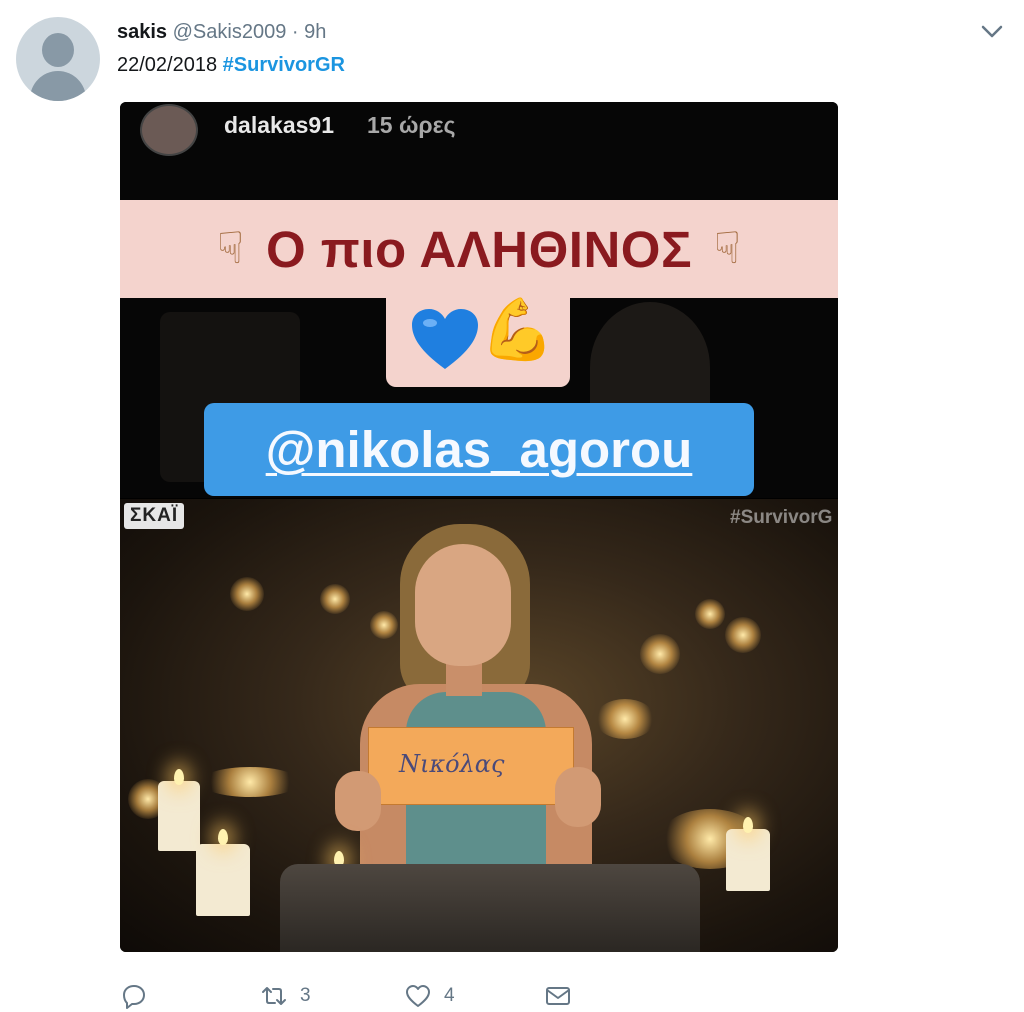 This screenshot has height=1012, width=1024. I want to click on vote-card: Νικόλας, so click(471, 766).